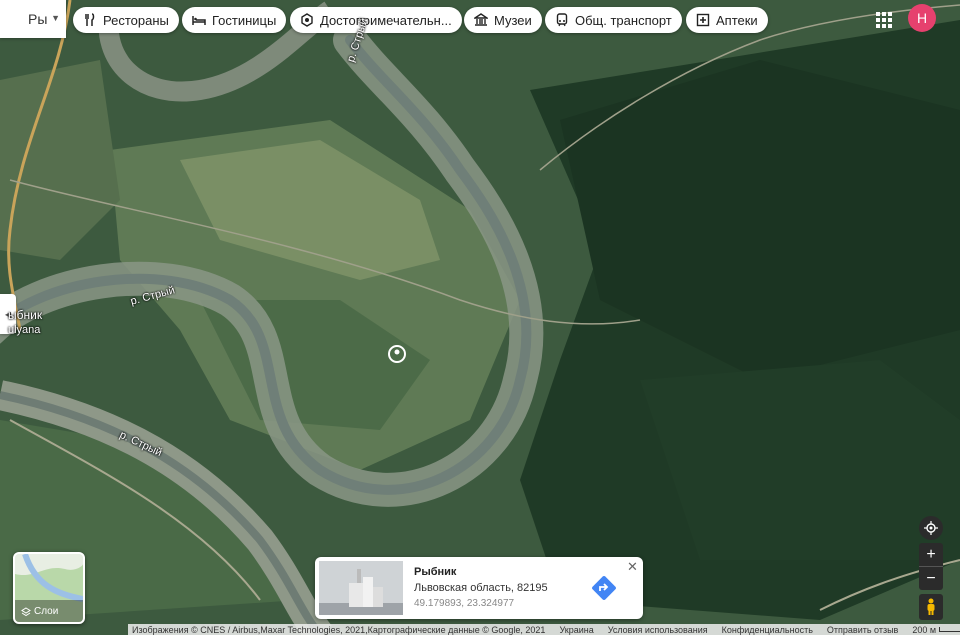  What do you see at coordinates (46, 19) in the screenshot?
I see `search-input` at bounding box center [46, 19].